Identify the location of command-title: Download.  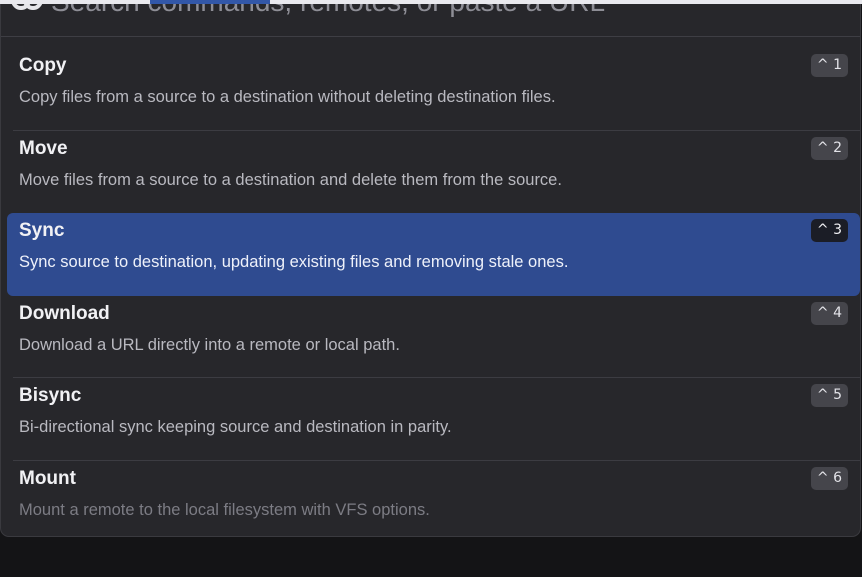
(64, 313).